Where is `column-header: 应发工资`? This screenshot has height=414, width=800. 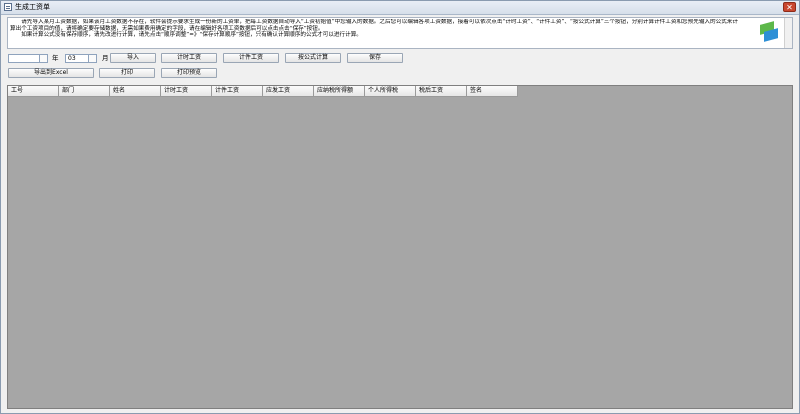
column-header: 应发工资 is located at coordinates (288, 91).